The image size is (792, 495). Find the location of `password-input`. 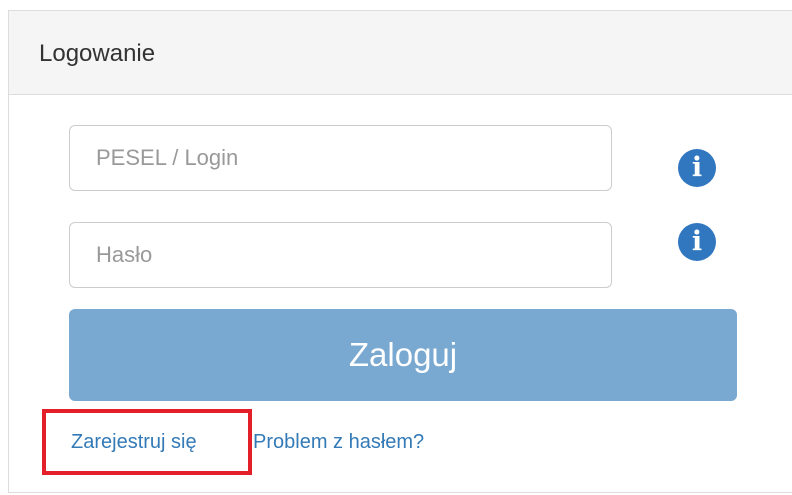

password-input is located at coordinates (340, 255).